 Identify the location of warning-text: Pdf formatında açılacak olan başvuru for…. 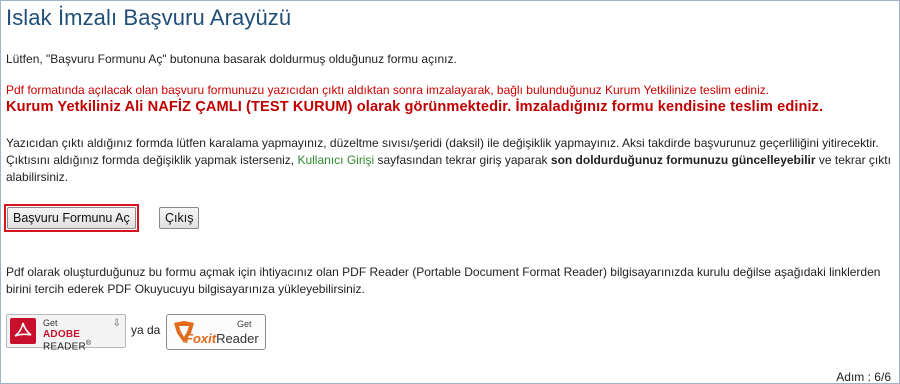
(388, 90).